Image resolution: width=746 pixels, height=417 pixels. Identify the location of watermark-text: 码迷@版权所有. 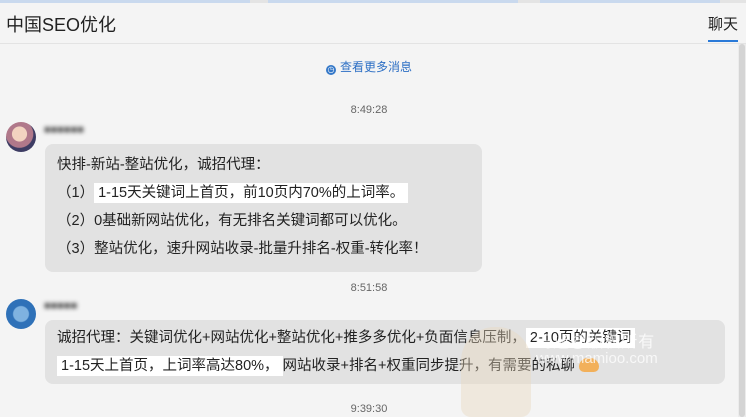
(596, 342).